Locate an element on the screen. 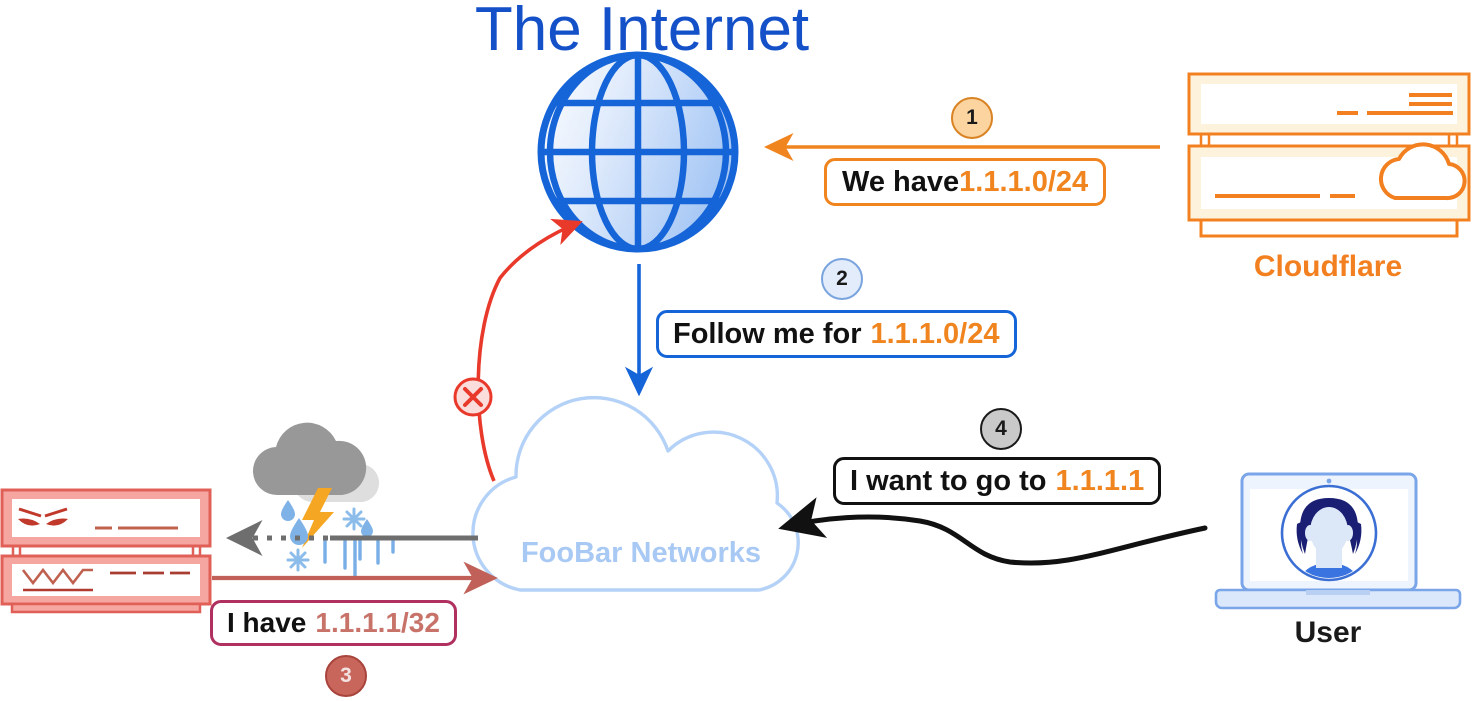  step-badge-2: 2 is located at coordinates (842, 279).